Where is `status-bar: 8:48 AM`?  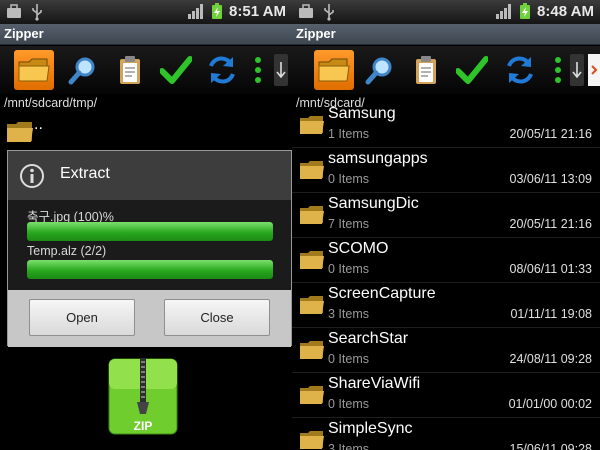 status-bar: 8:48 AM is located at coordinates (446, 12).